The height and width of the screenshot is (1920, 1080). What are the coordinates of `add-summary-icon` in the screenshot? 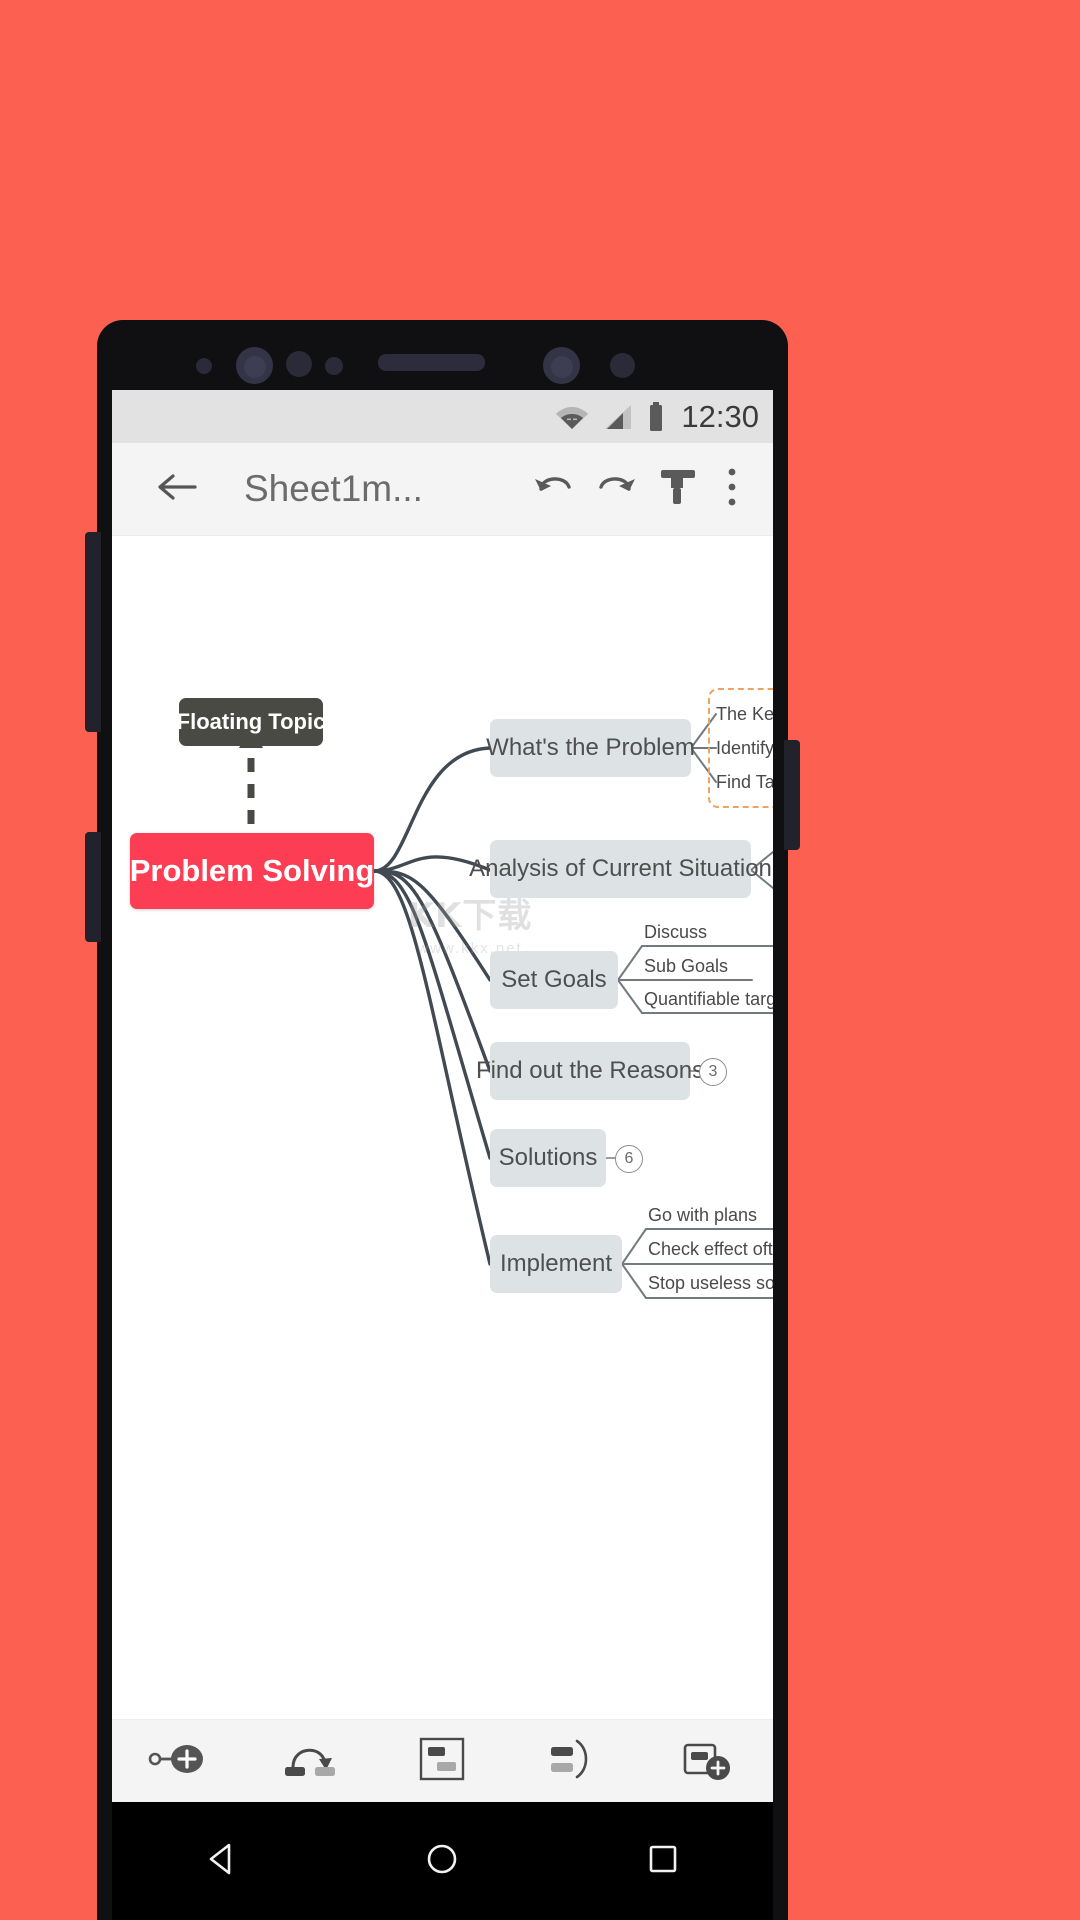 It's located at (575, 1761).